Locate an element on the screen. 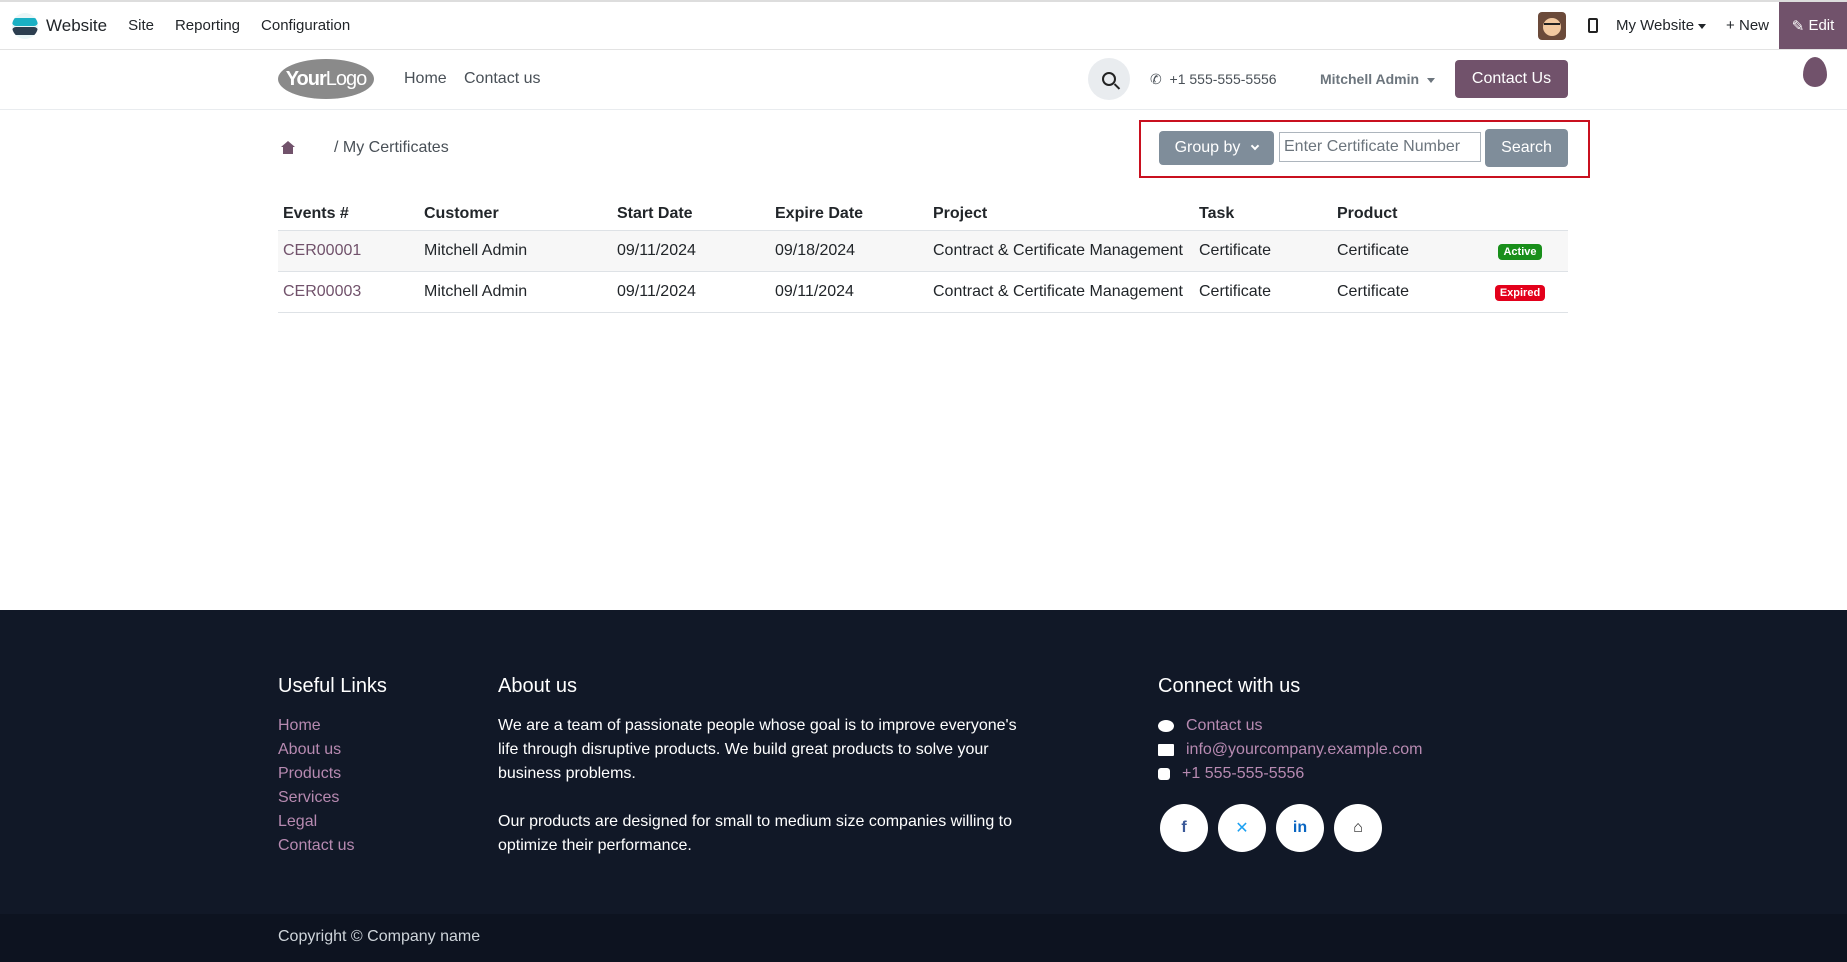  status-badge: Expired is located at coordinates (1520, 292).